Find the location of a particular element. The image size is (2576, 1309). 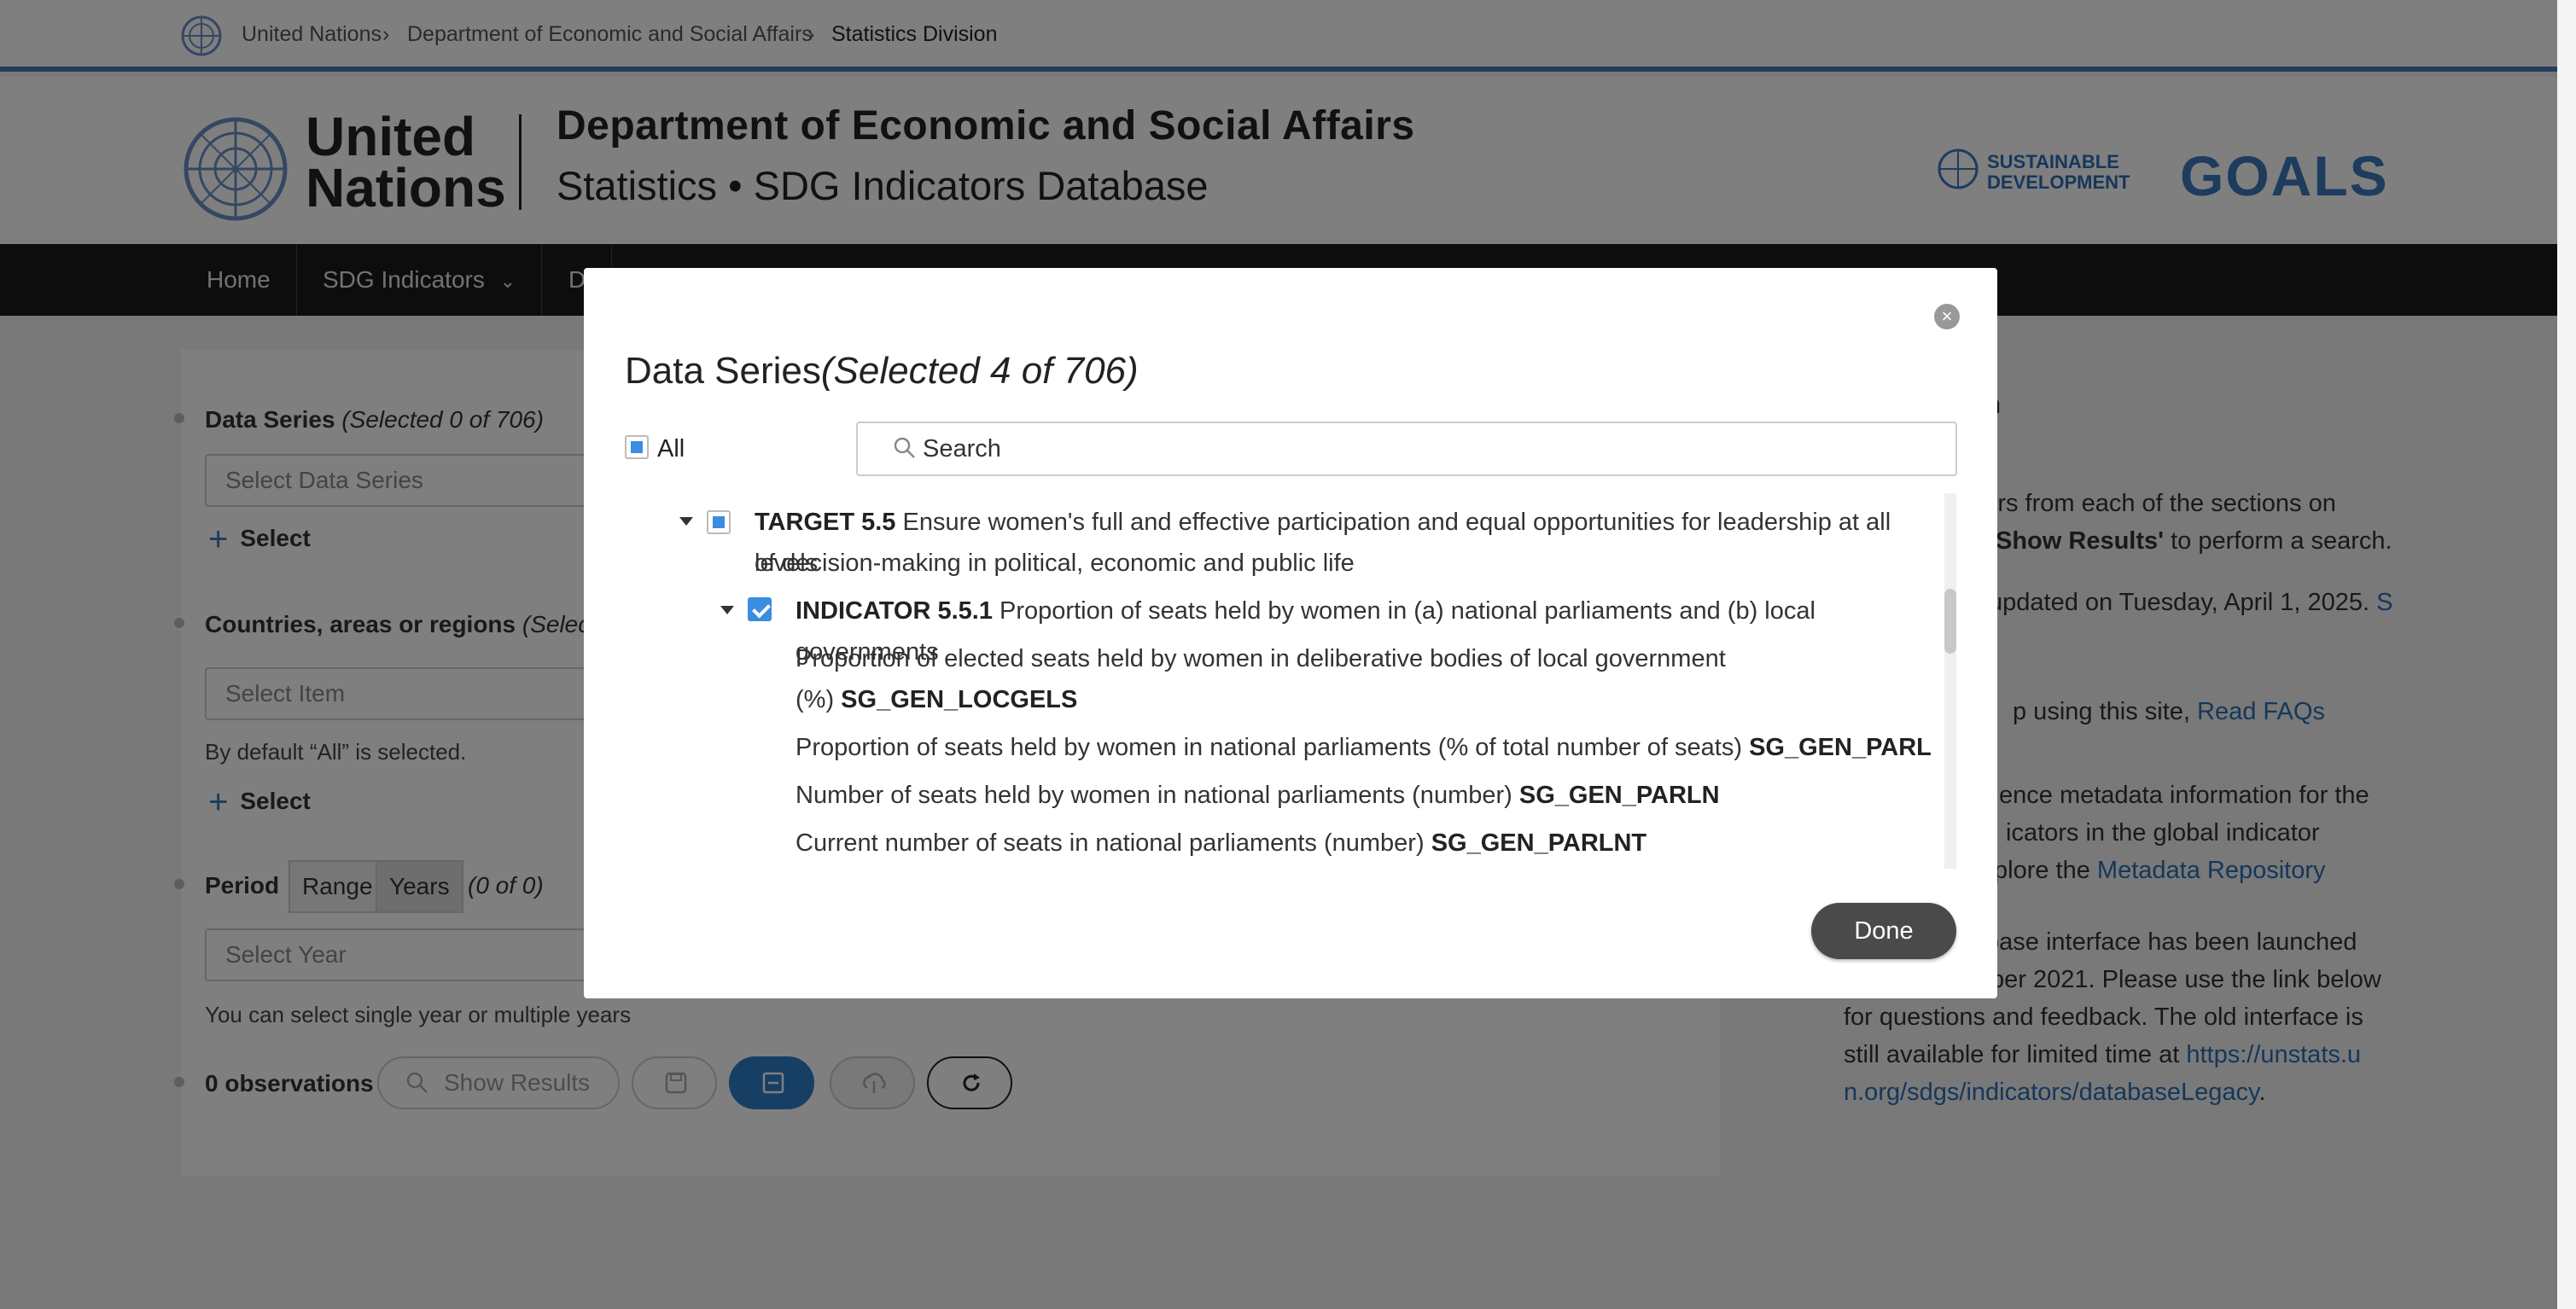

close-icon: × is located at coordinates (1947, 316).